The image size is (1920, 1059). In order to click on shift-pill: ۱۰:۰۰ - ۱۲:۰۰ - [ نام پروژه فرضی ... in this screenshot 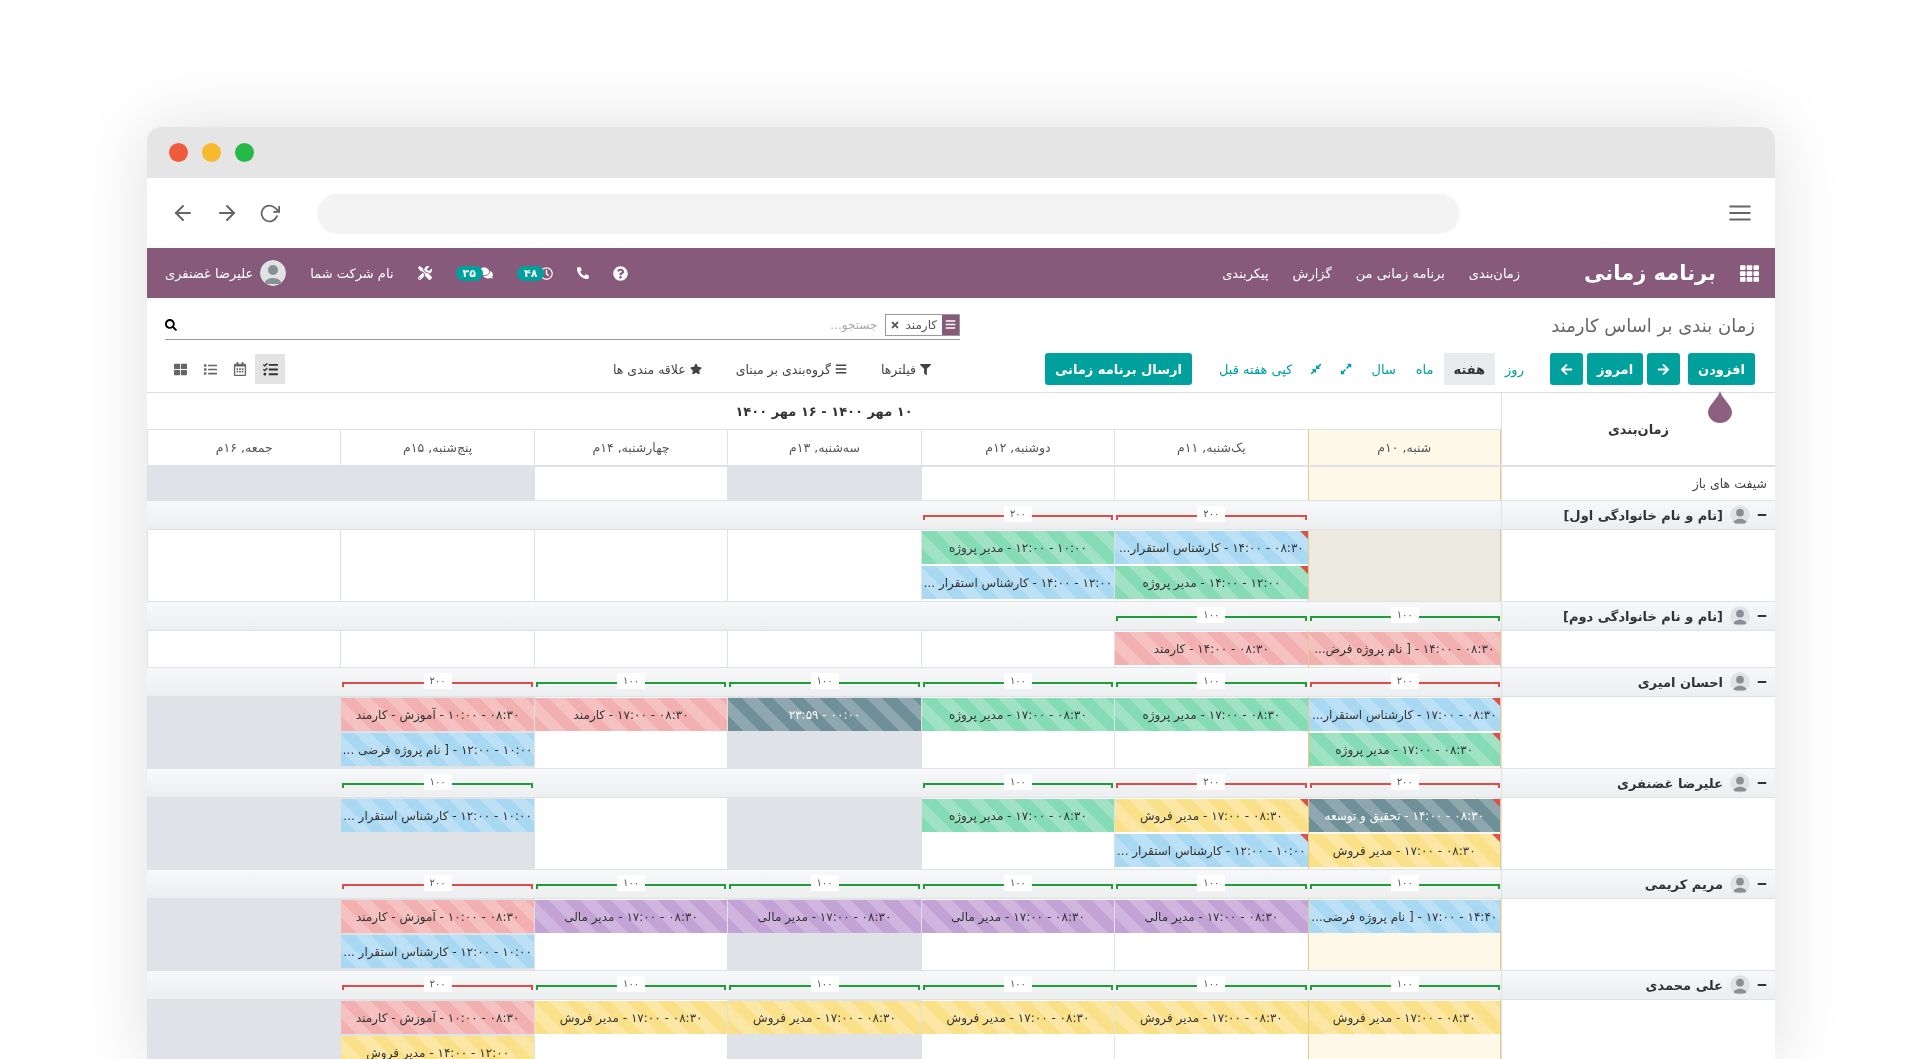, I will do `click(437, 749)`.